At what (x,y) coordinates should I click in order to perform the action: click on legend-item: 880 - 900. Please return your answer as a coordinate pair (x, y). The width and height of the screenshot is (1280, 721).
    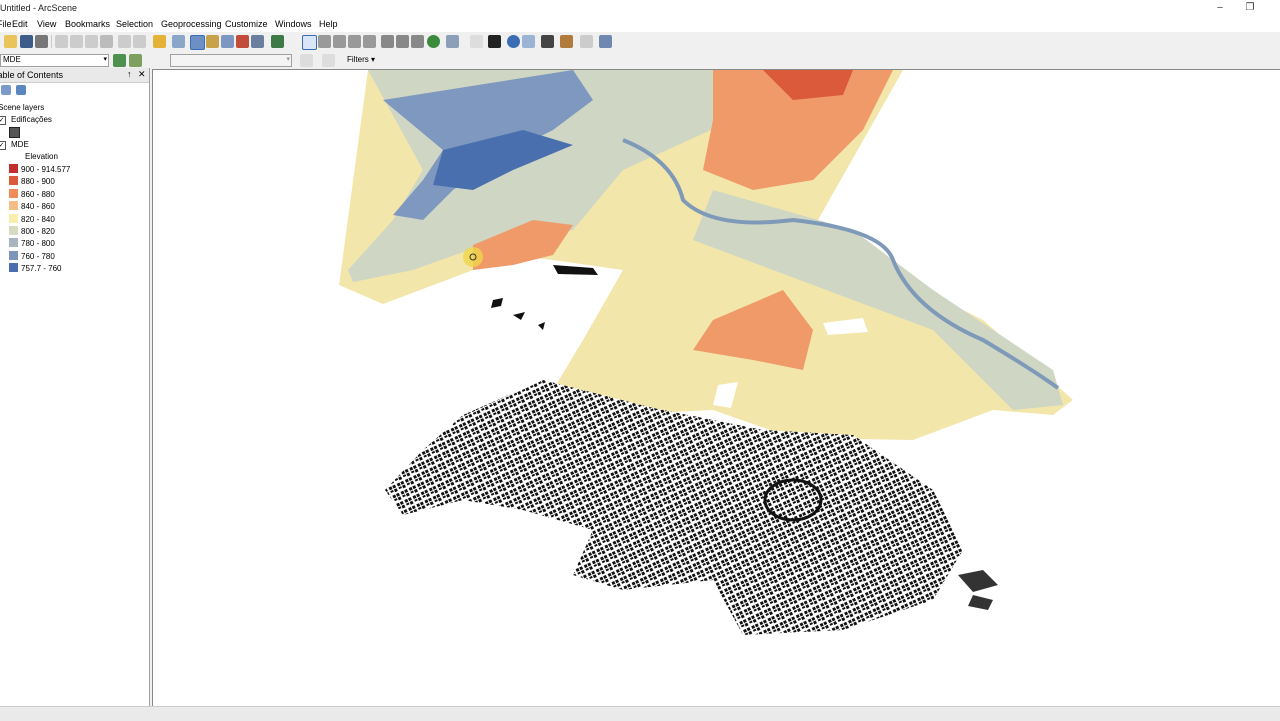
    Looking at the image, I should click on (32, 181).